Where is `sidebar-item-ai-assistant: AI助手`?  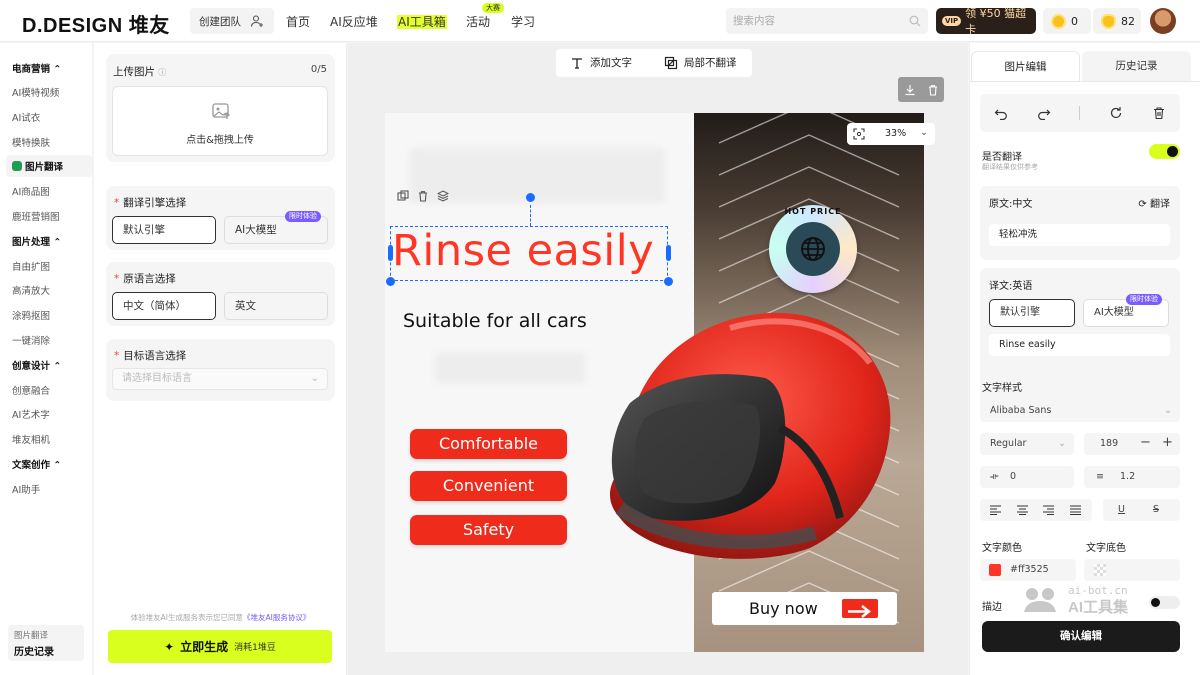
sidebar-item-ai-assistant: AI助手 is located at coordinates (26, 489).